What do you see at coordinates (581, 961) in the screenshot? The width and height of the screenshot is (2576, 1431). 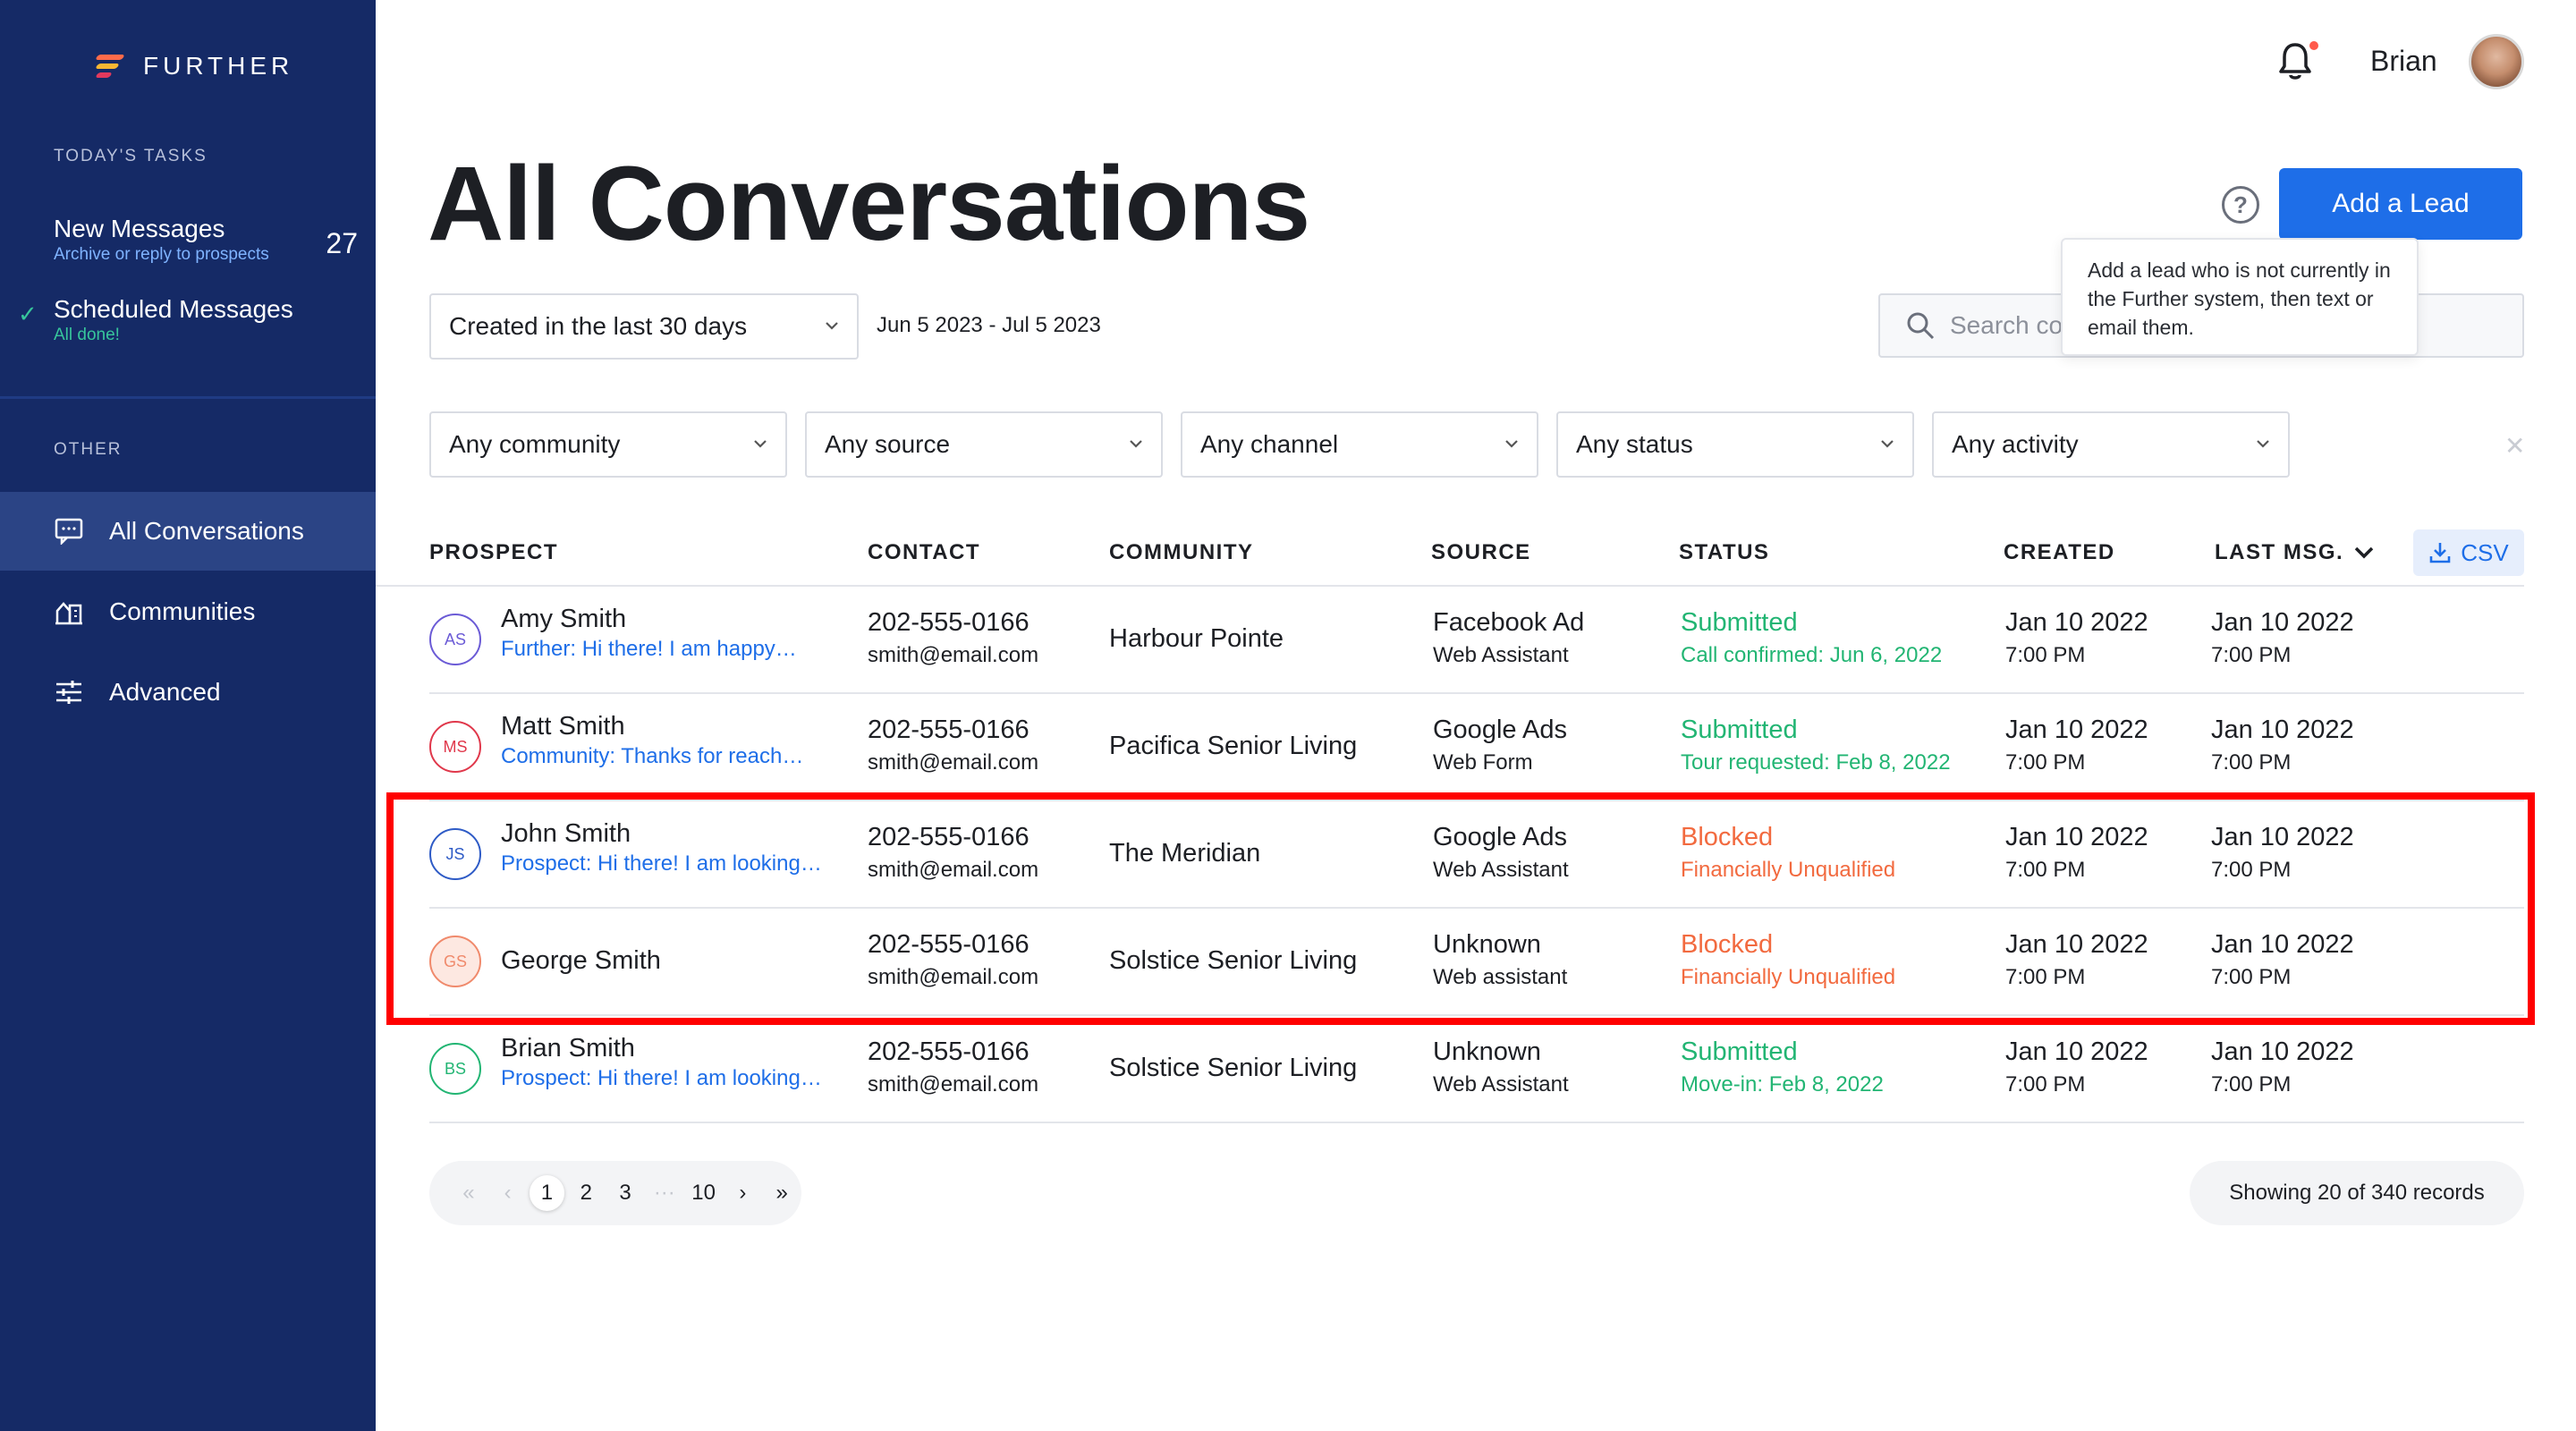 I see `prospect-name: George Smith` at bounding box center [581, 961].